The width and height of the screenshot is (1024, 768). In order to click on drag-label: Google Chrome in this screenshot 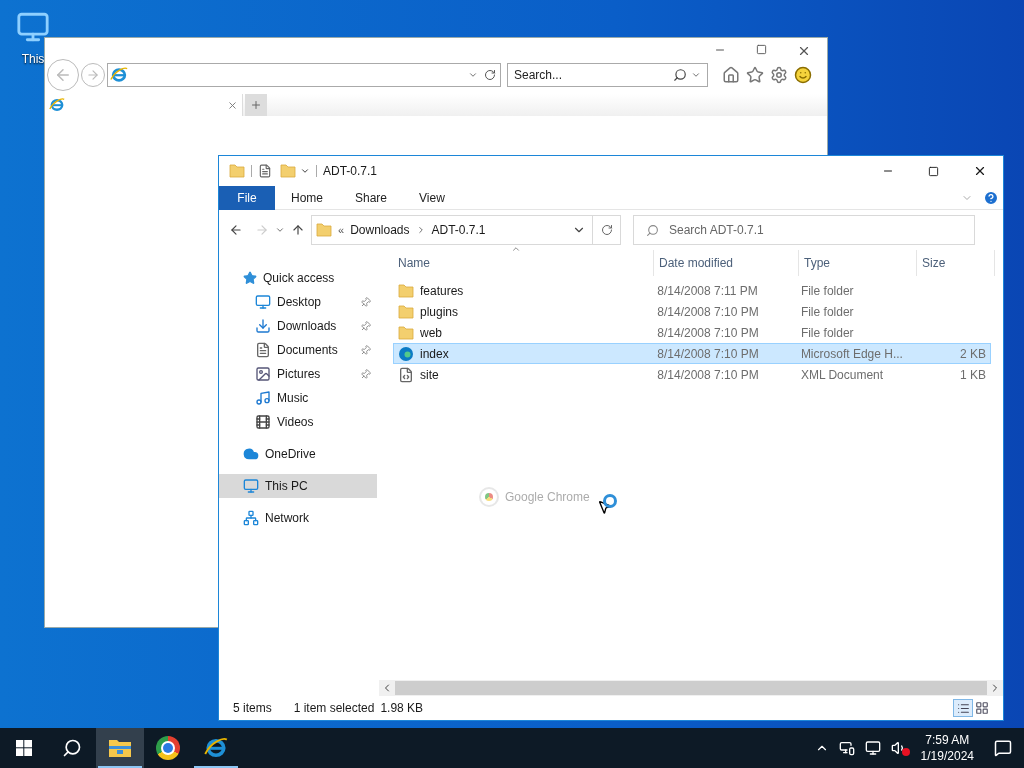, I will do `click(547, 497)`.